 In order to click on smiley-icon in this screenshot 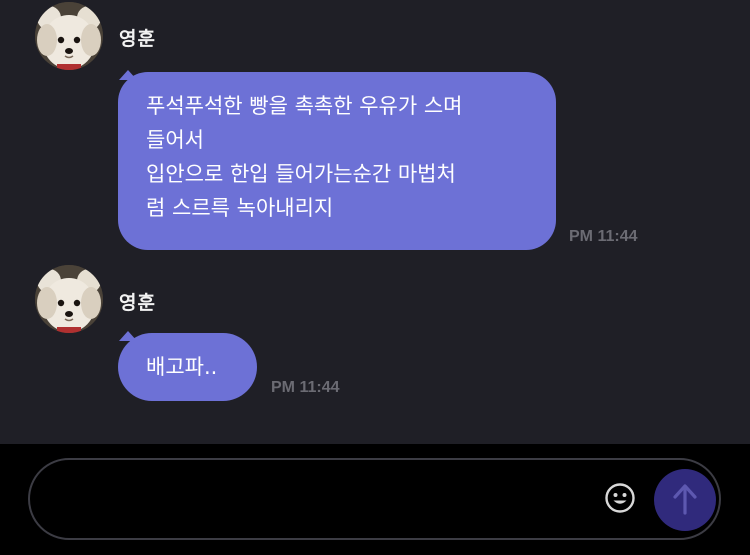, I will do `click(620, 498)`.